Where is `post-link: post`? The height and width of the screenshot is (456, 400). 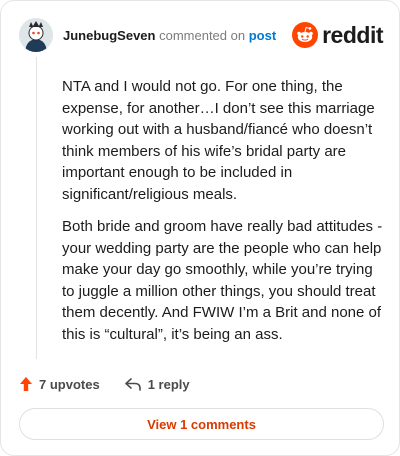
post-link: post is located at coordinates (262, 35).